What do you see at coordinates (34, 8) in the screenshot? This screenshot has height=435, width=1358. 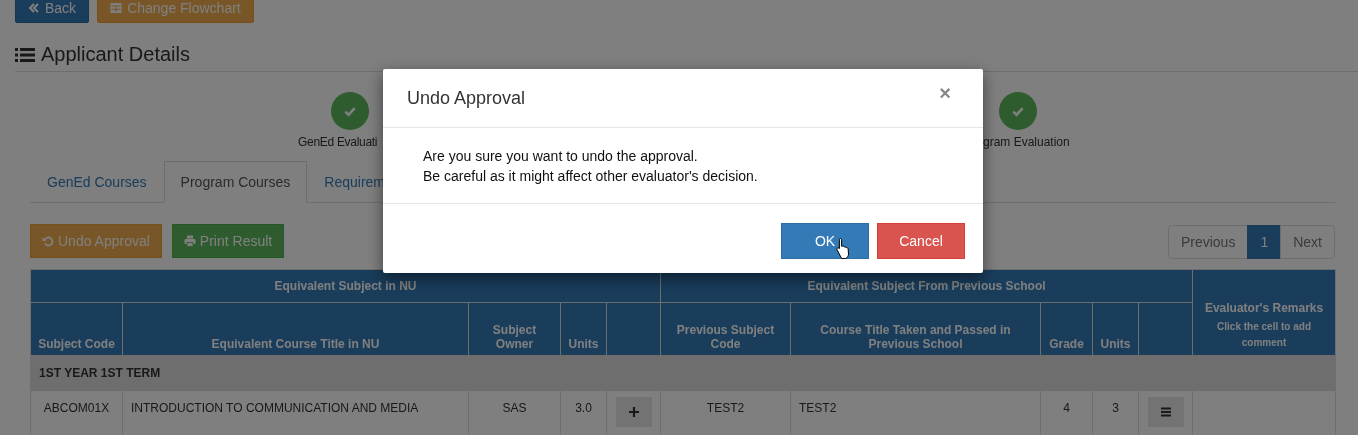 I see `double-chevron-icon` at bounding box center [34, 8].